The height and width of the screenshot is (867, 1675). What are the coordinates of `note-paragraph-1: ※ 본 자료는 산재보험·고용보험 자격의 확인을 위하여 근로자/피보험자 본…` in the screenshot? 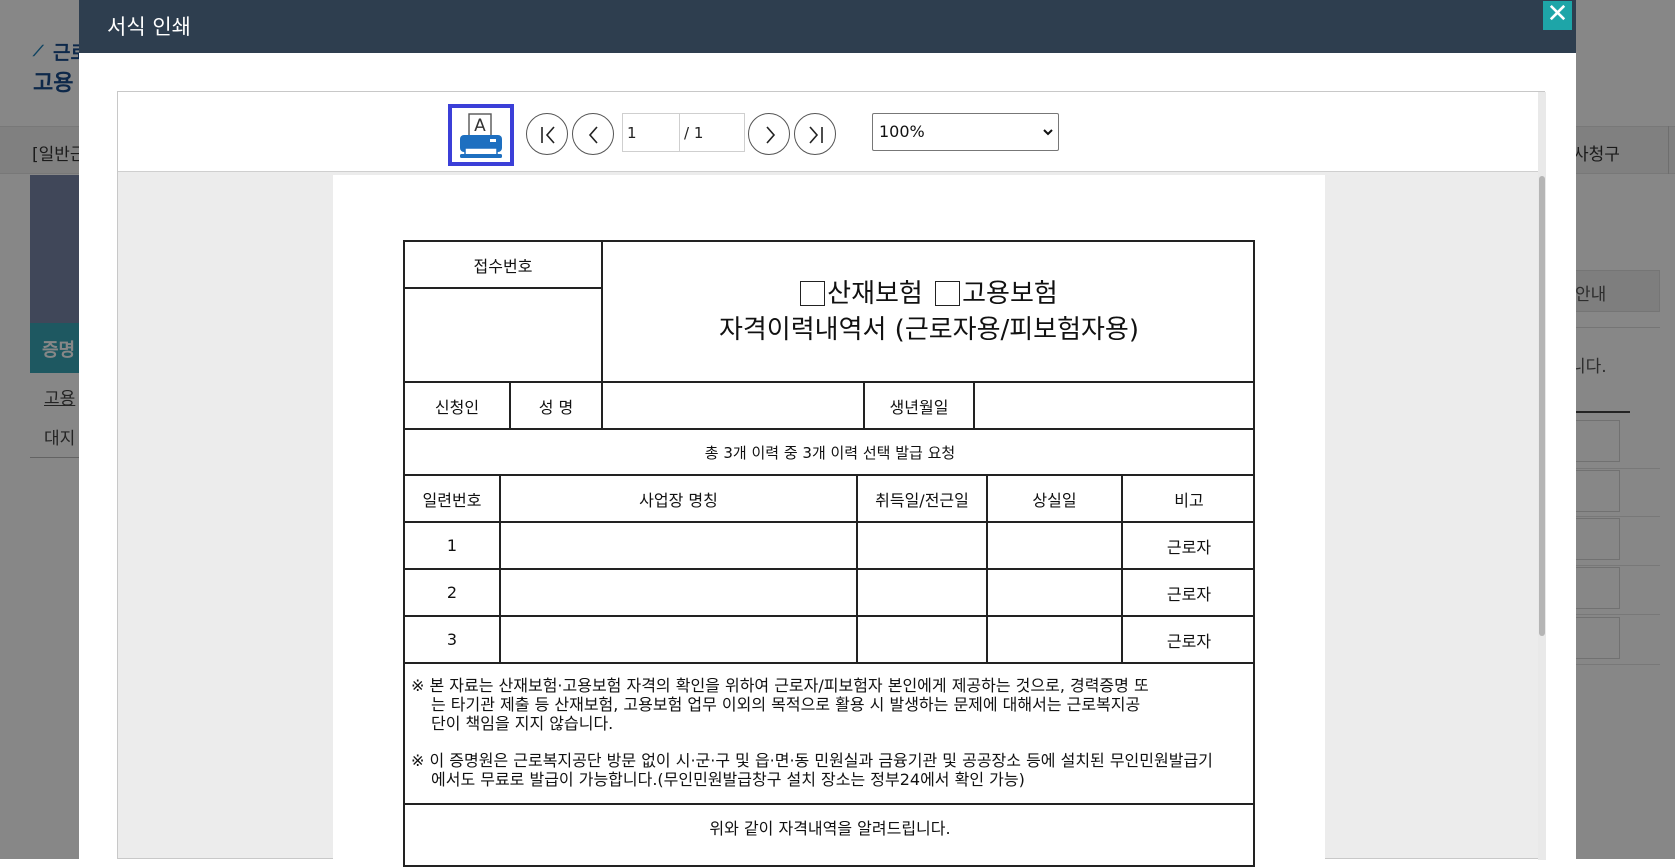 It's located at (780, 704).